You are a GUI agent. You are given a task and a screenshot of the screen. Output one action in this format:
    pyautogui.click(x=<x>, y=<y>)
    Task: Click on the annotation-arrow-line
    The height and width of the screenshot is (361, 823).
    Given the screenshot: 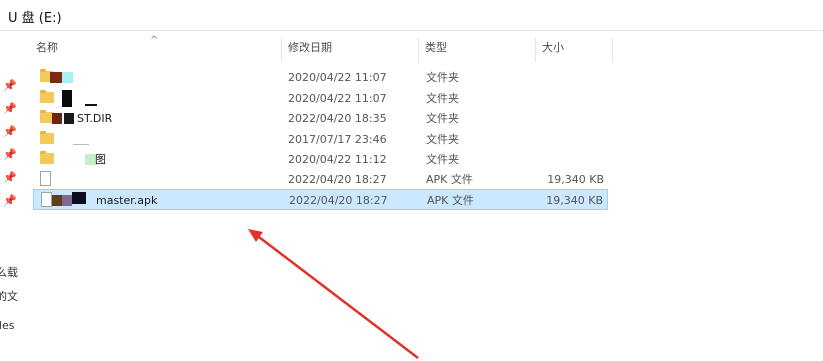 What is the action you would take?
    pyautogui.click(x=336, y=296)
    